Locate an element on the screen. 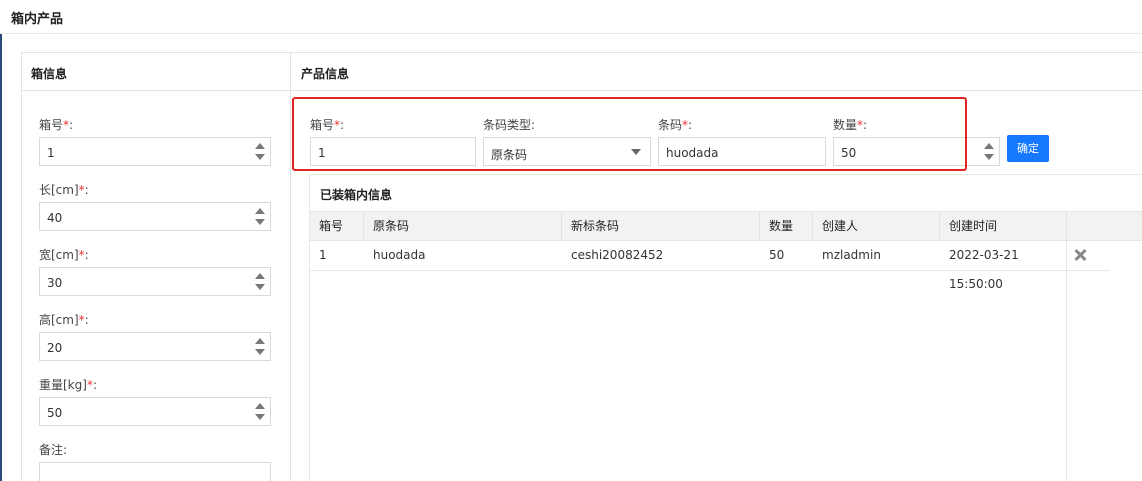 This screenshot has width=1142, height=481. weight-label: 重量[kg]*: is located at coordinates (68, 385).